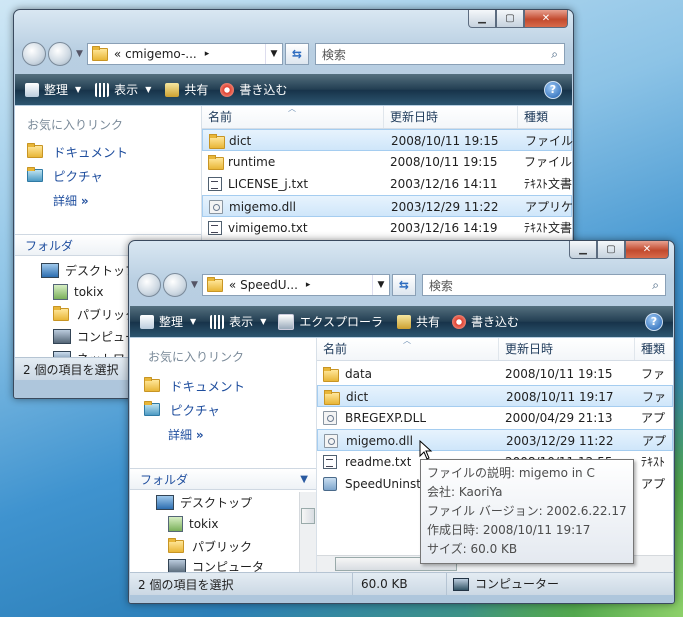 The width and height of the screenshot is (683, 617). I want to click on mouse-cursor-icon, so click(426, 450).